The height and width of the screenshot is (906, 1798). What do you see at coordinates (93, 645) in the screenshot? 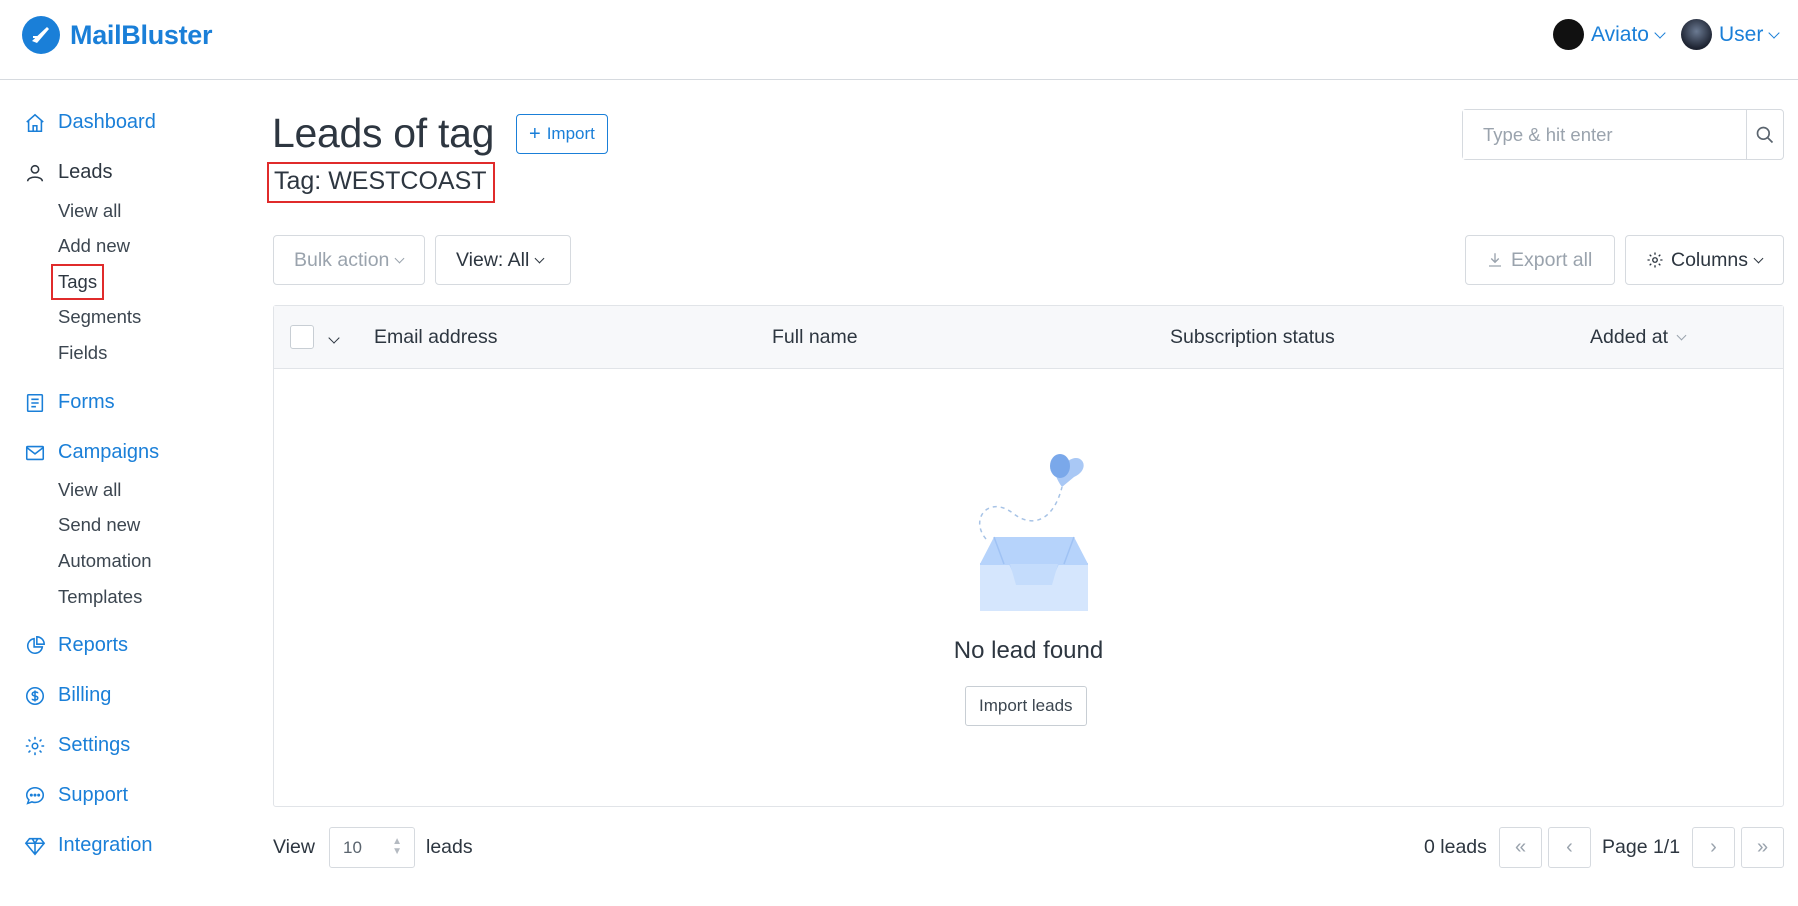
I see `sidebar-label: Reports` at bounding box center [93, 645].